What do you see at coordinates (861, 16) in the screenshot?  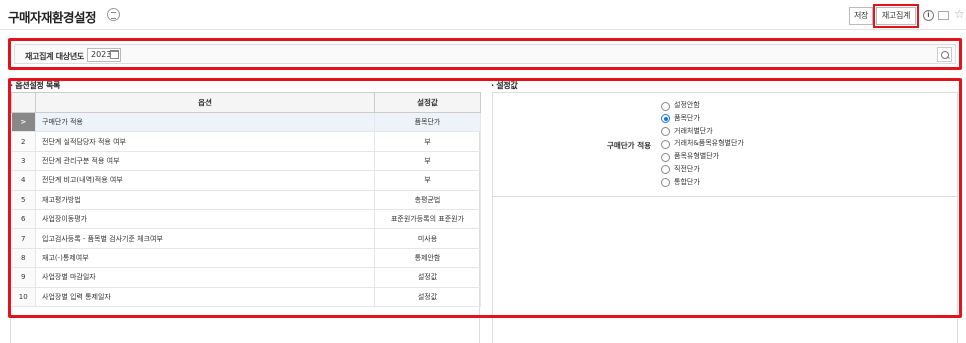 I see `save-button: 저장` at bounding box center [861, 16].